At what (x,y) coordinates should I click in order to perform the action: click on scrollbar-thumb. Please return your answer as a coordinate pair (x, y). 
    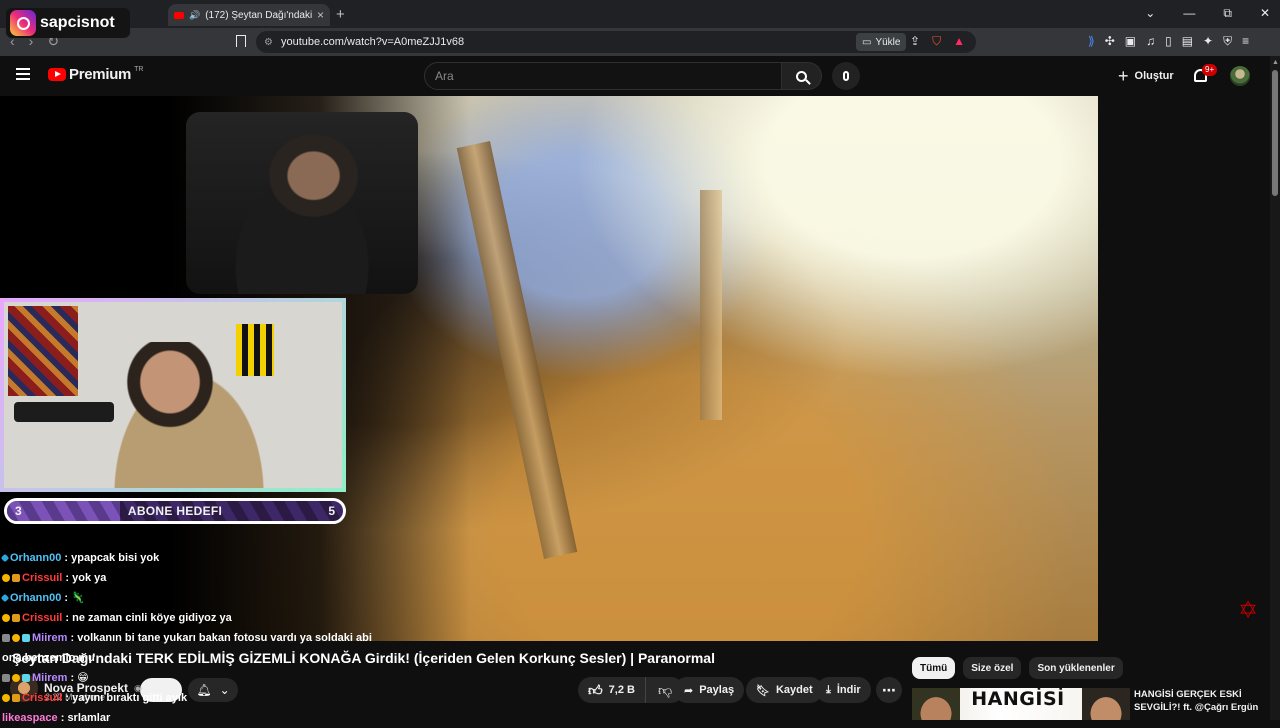
    Looking at the image, I should click on (1275, 133).